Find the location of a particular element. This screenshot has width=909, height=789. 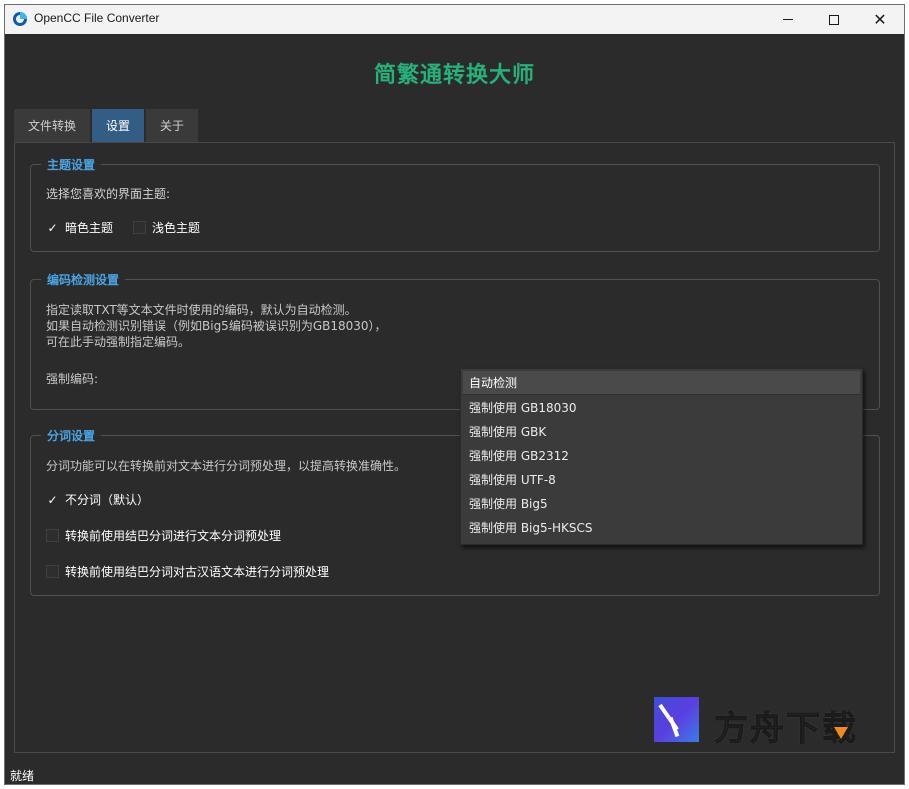

encoding-group-title: 编码检测设置 is located at coordinates (83, 279).